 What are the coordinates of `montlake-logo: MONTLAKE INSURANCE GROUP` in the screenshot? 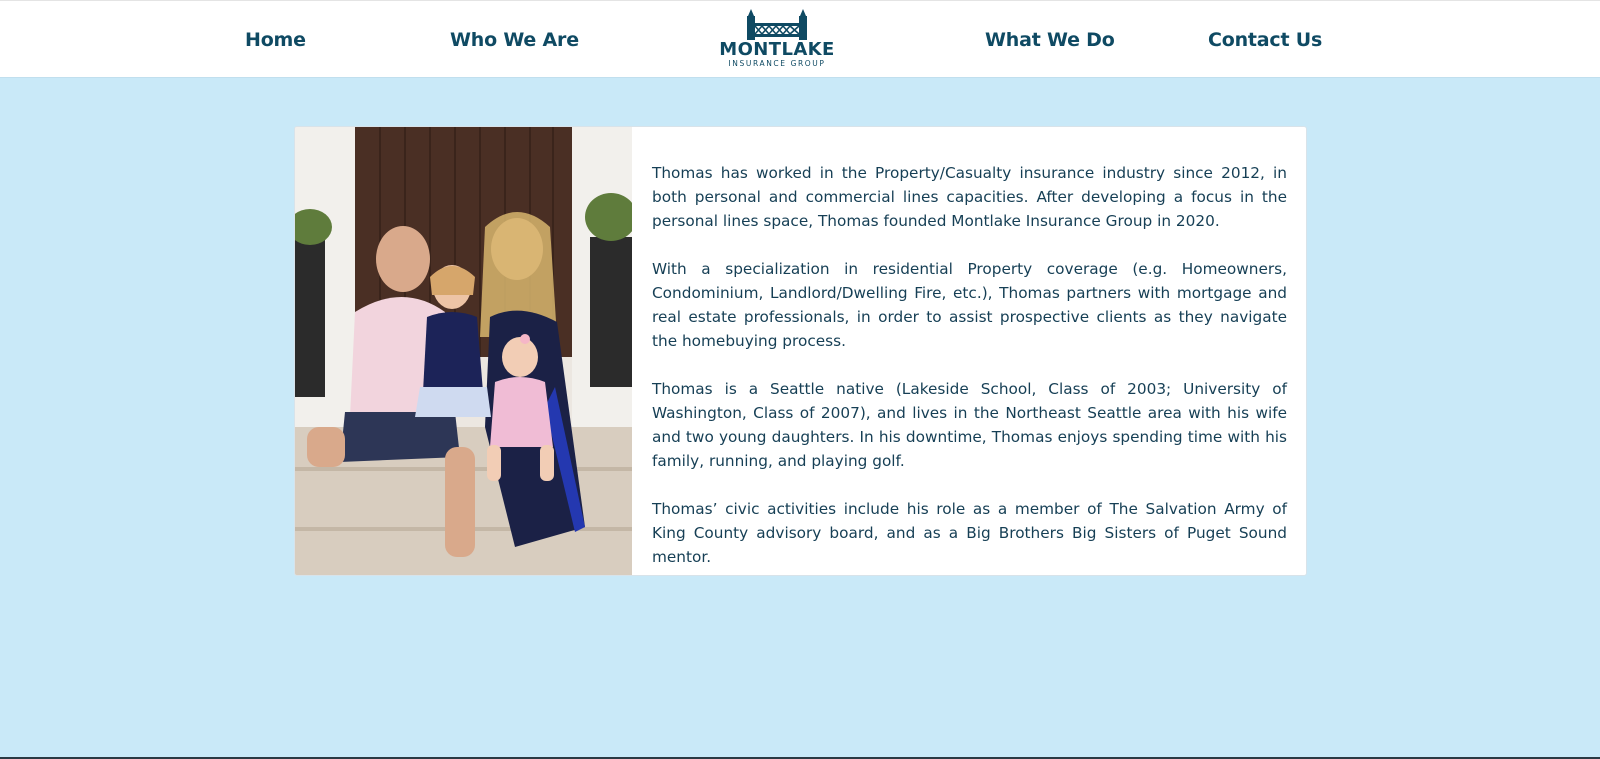 It's located at (777, 41).